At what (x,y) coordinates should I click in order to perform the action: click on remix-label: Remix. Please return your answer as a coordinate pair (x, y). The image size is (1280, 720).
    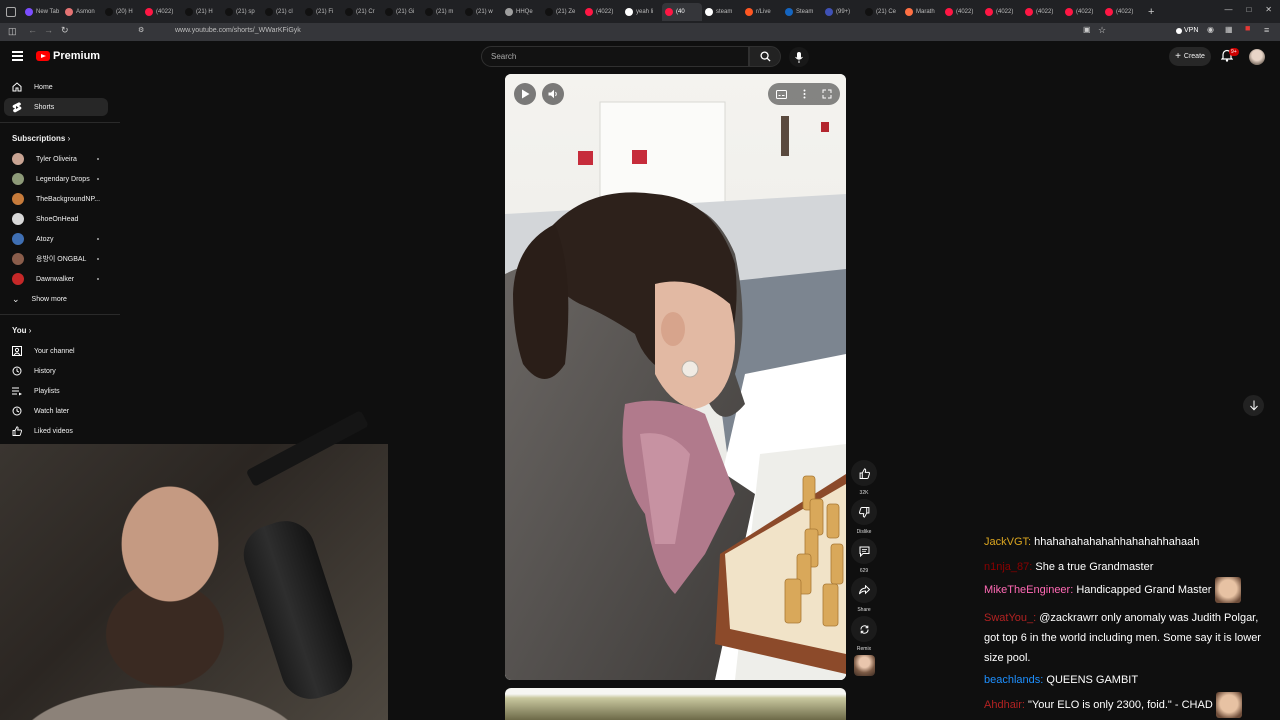
    Looking at the image, I should click on (864, 649).